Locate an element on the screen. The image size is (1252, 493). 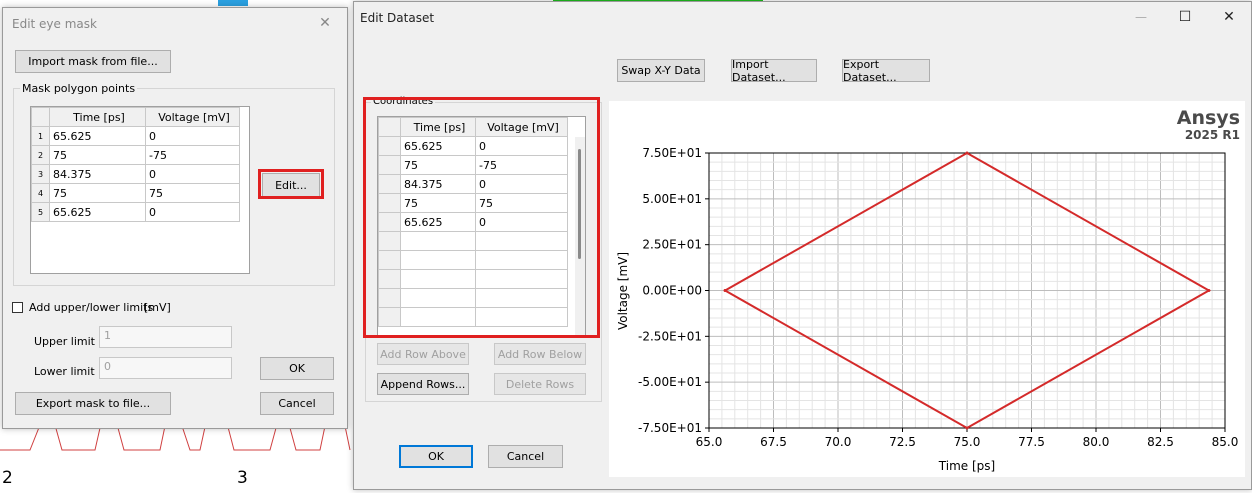
table-row: 1 65.625 0 is located at coordinates (135, 136).